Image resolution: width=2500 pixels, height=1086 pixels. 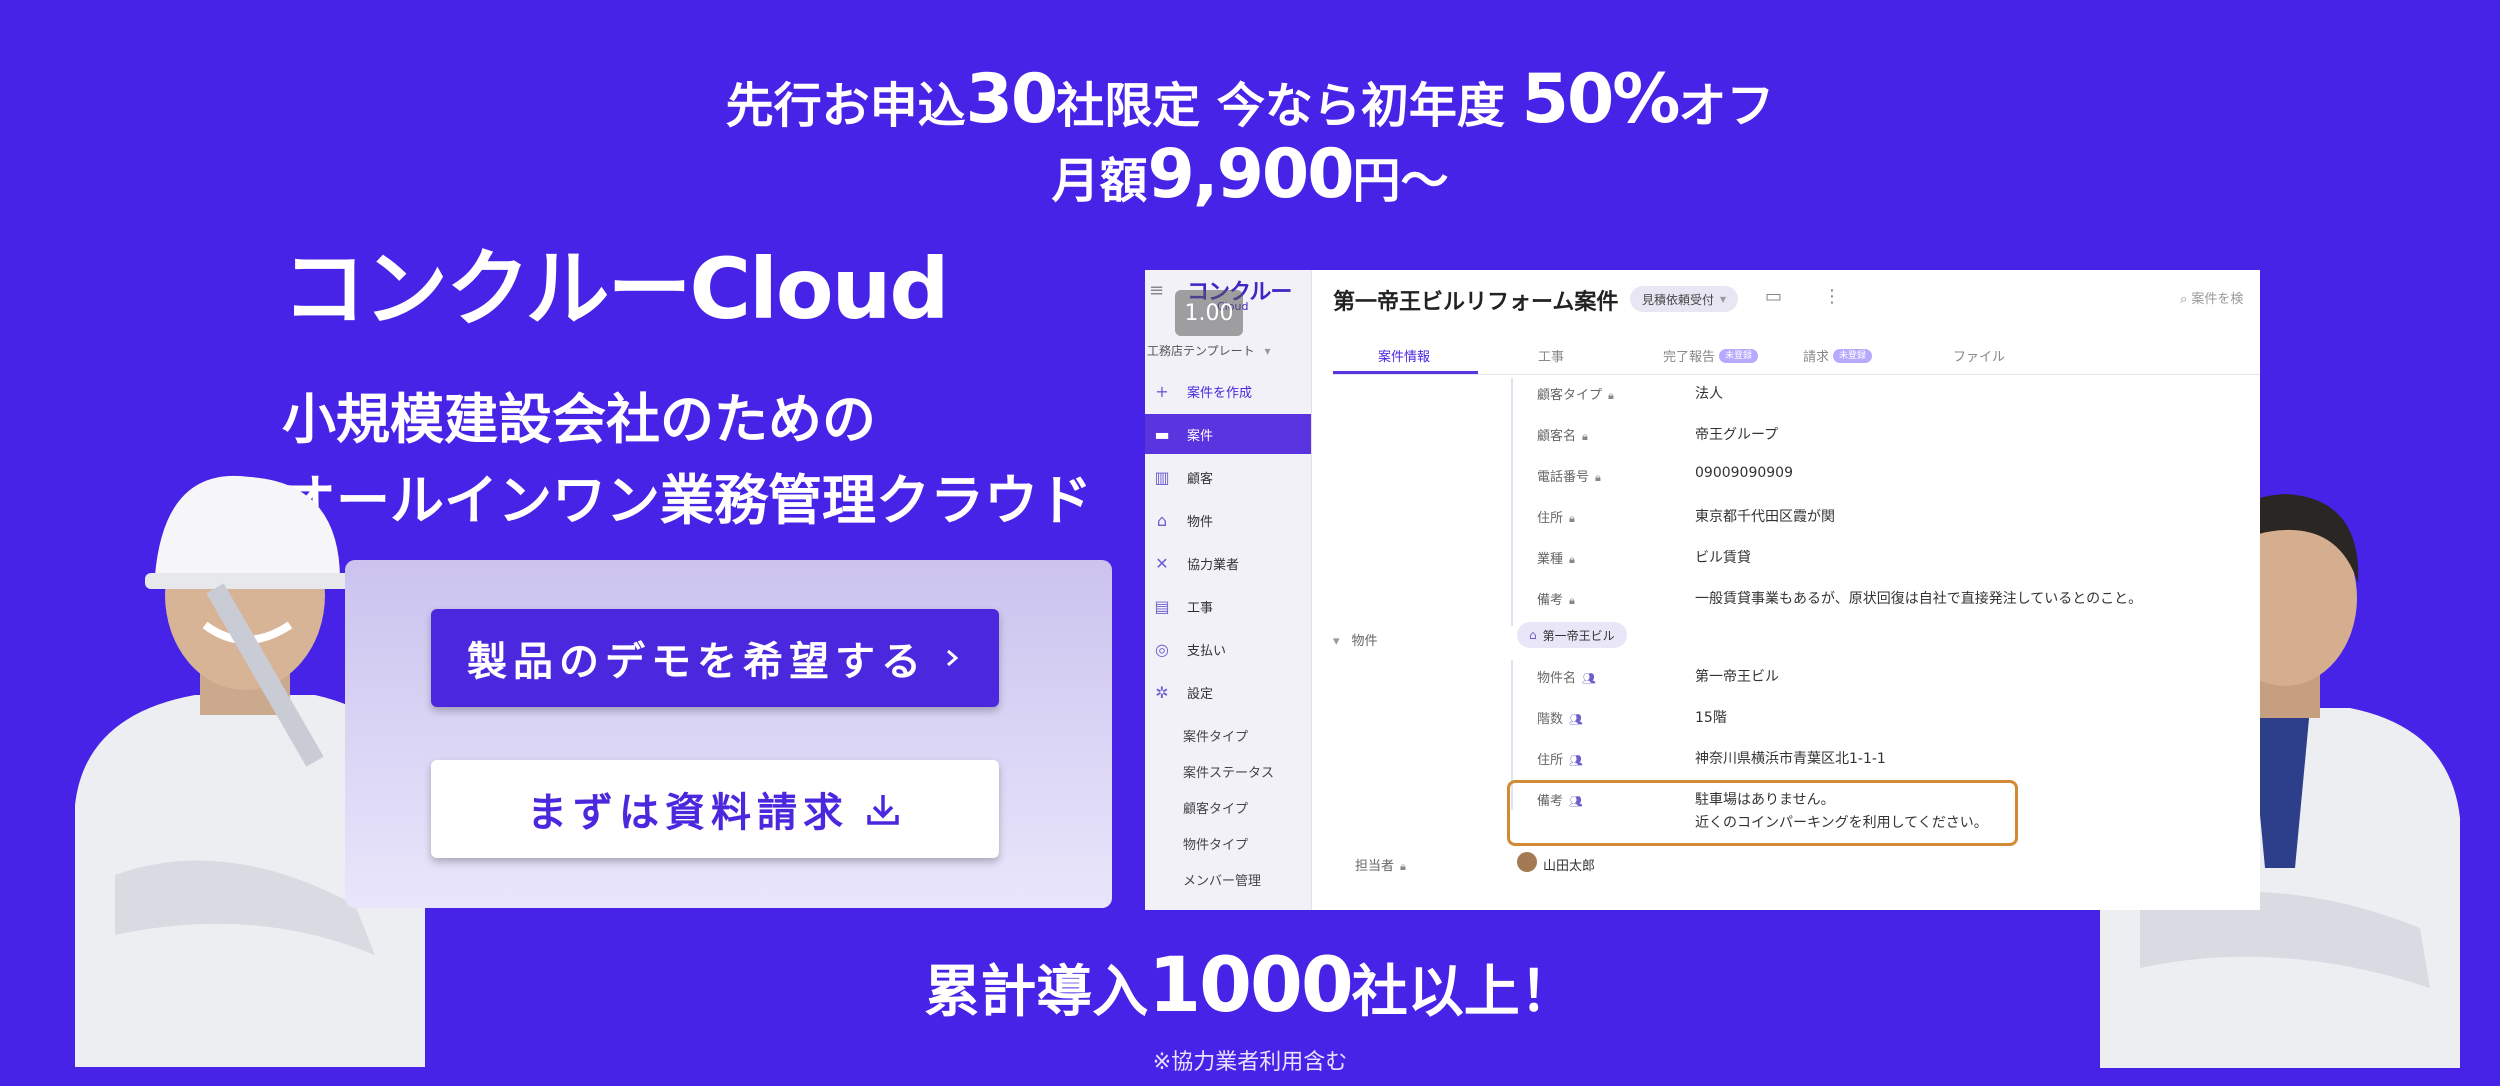 I want to click on sidebar-item-customers: ▥ 顧客, so click(x=1228, y=477).